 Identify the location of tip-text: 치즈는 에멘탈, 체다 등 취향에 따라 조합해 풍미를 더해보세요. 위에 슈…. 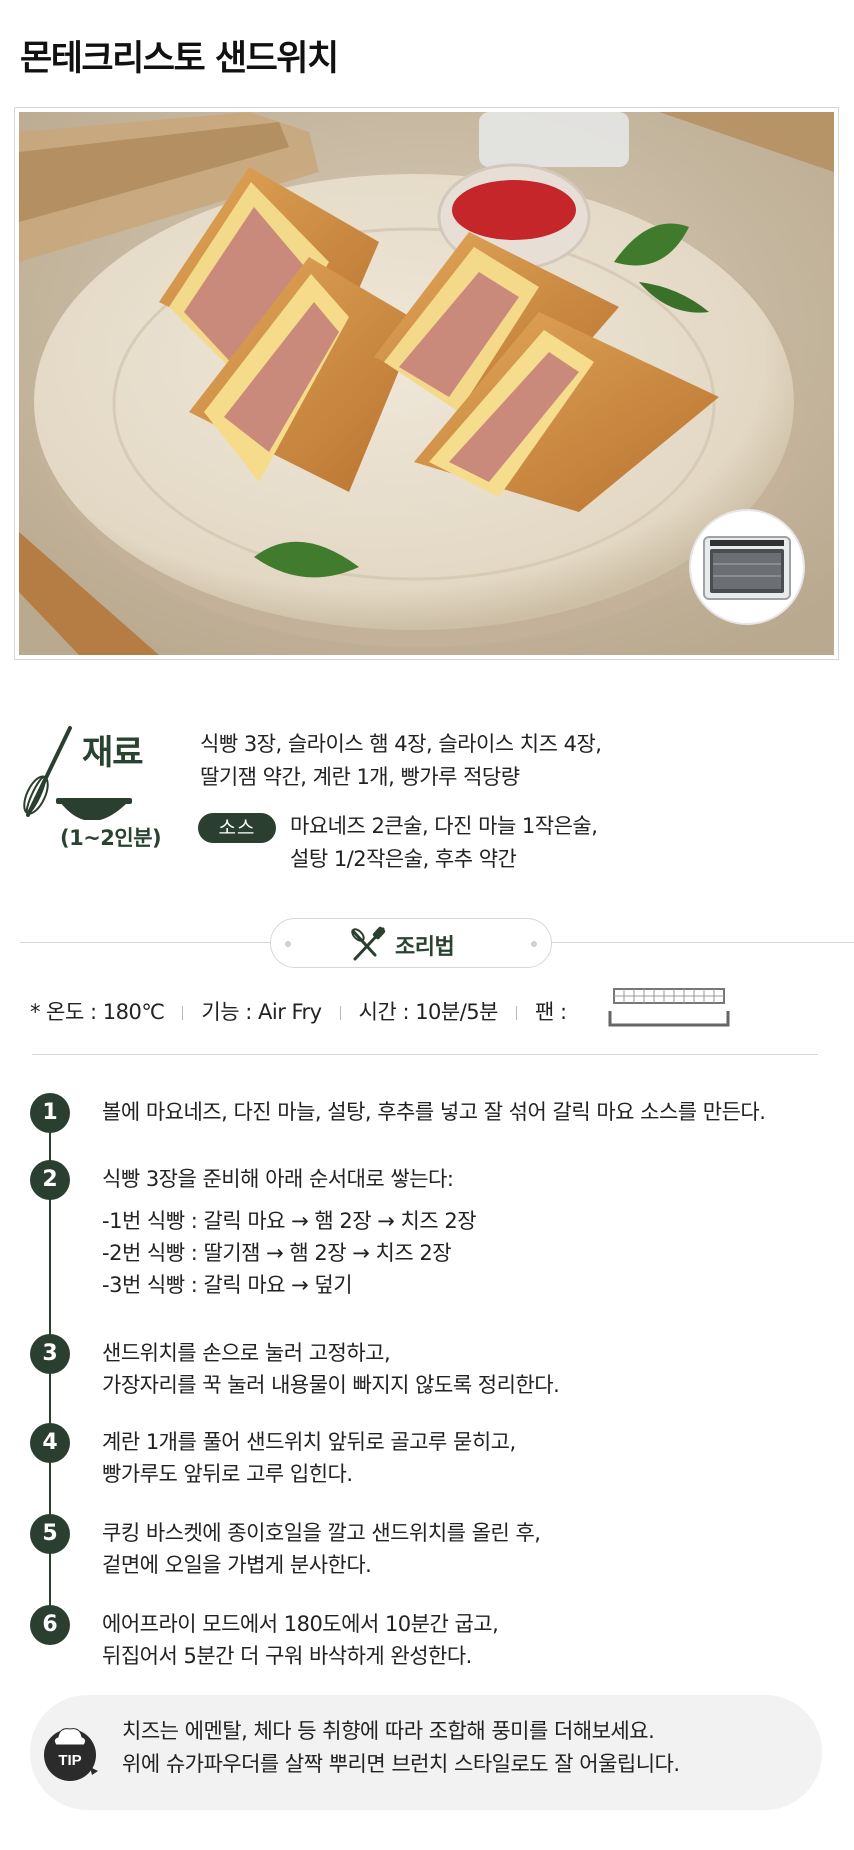
(467, 1748).